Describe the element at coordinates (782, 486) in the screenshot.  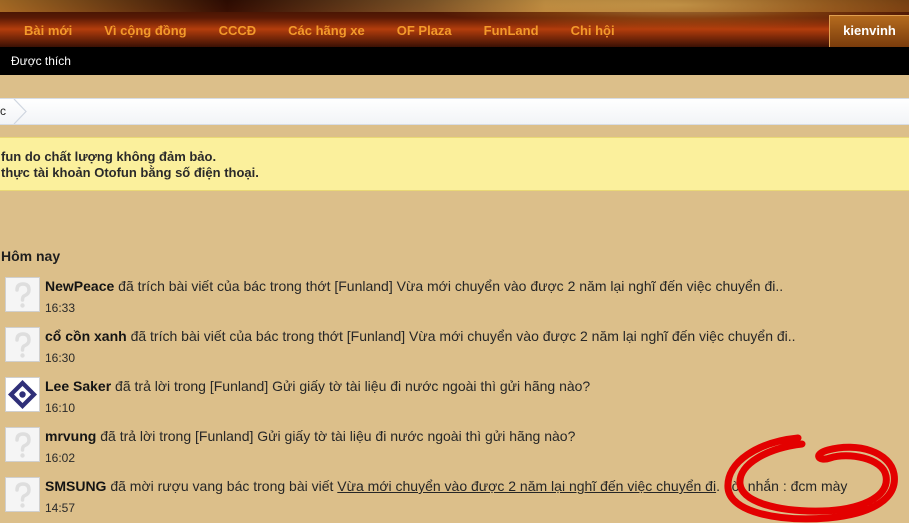
I see `alert-message: . Lời nhắn : đcm mày` at that location.